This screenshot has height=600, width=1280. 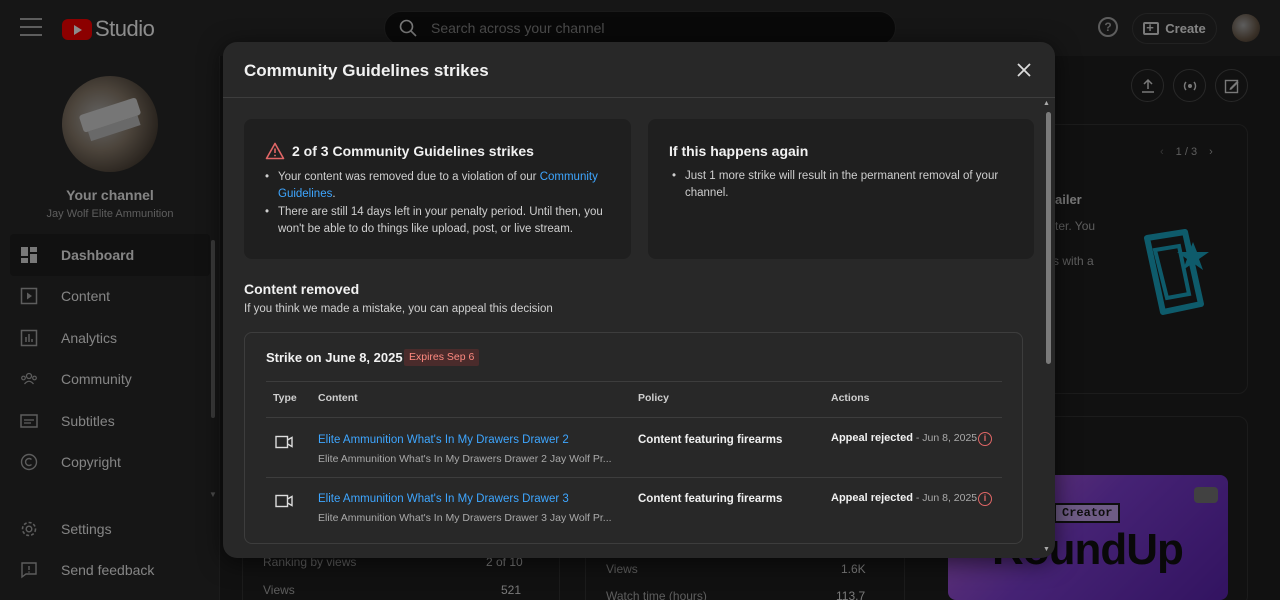 What do you see at coordinates (639, 70) in the screenshot?
I see `dialog-header: Community Guidelines strikes` at bounding box center [639, 70].